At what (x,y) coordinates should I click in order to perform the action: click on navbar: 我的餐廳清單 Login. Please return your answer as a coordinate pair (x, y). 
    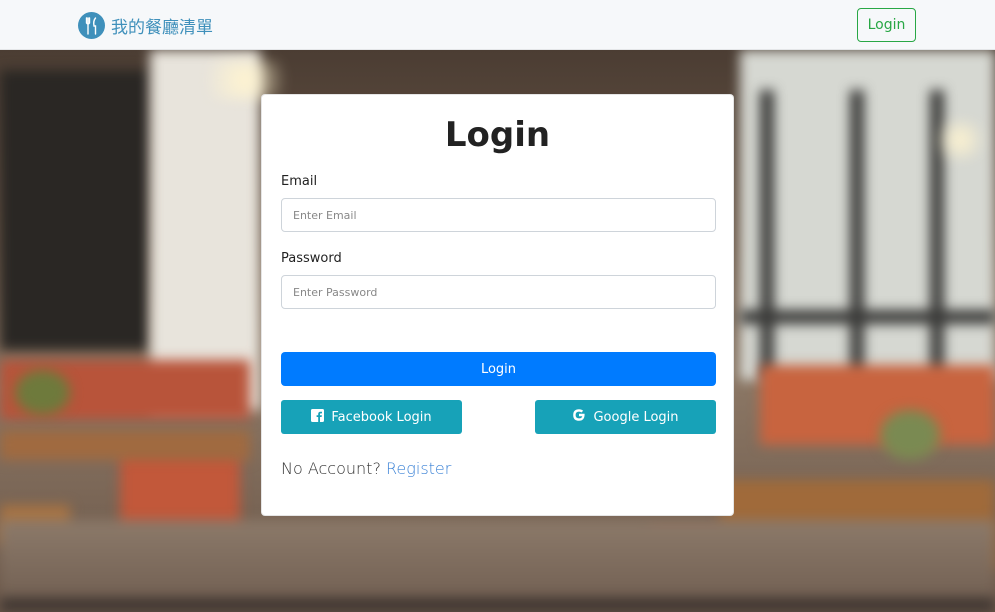
    Looking at the image, I should click on (497, 25).